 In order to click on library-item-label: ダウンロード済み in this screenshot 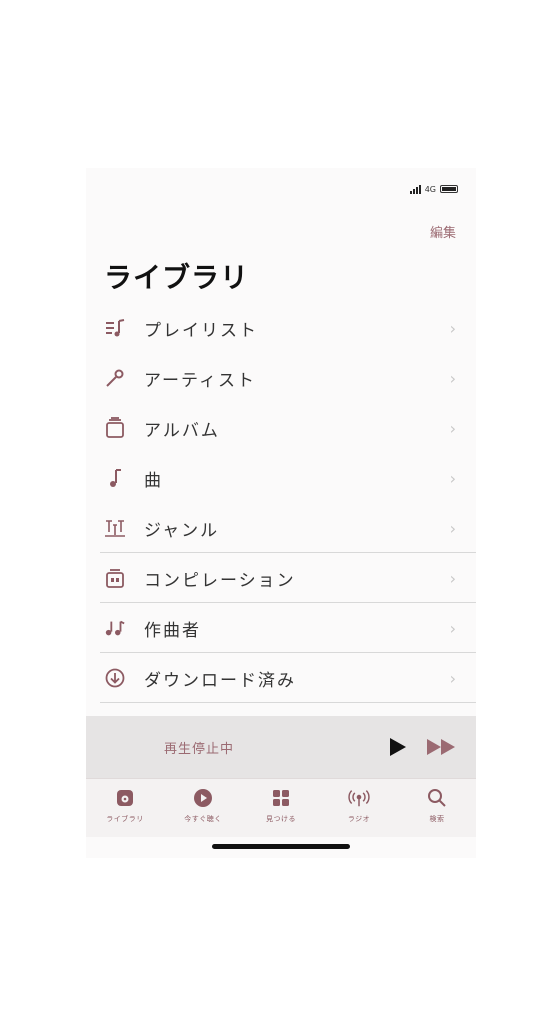, I will do `click(220, 680)`.